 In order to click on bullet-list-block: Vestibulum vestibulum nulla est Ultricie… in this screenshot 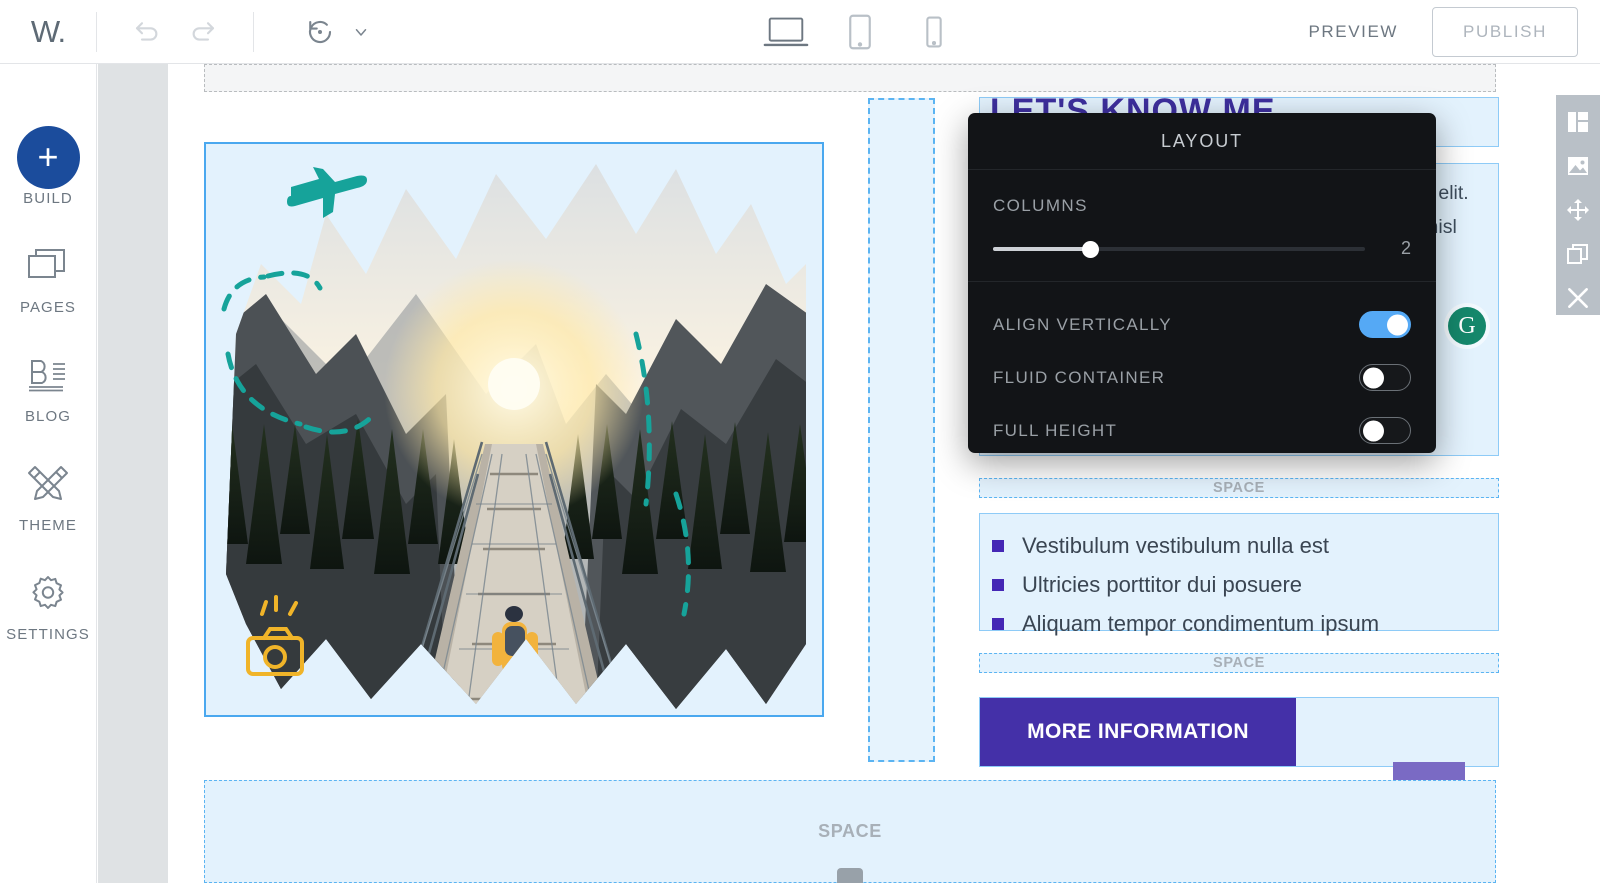, I will do `click(1239, 574)`.